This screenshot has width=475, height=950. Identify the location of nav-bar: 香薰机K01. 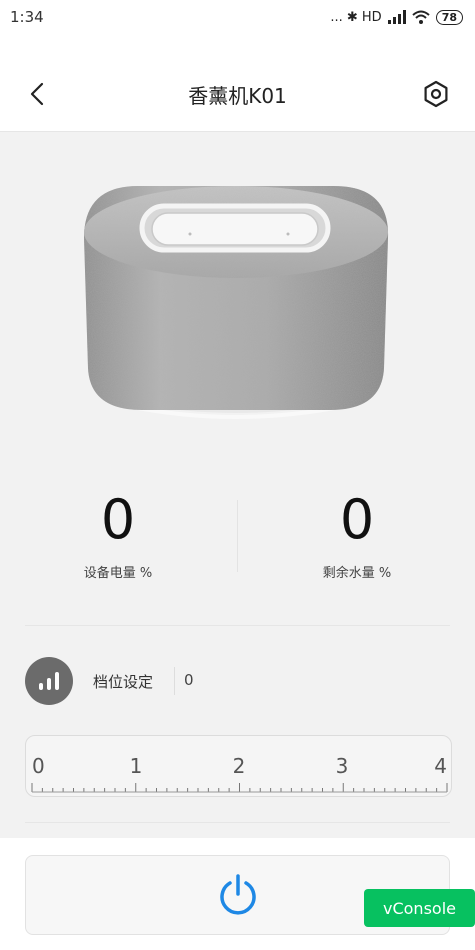
(237, 83).